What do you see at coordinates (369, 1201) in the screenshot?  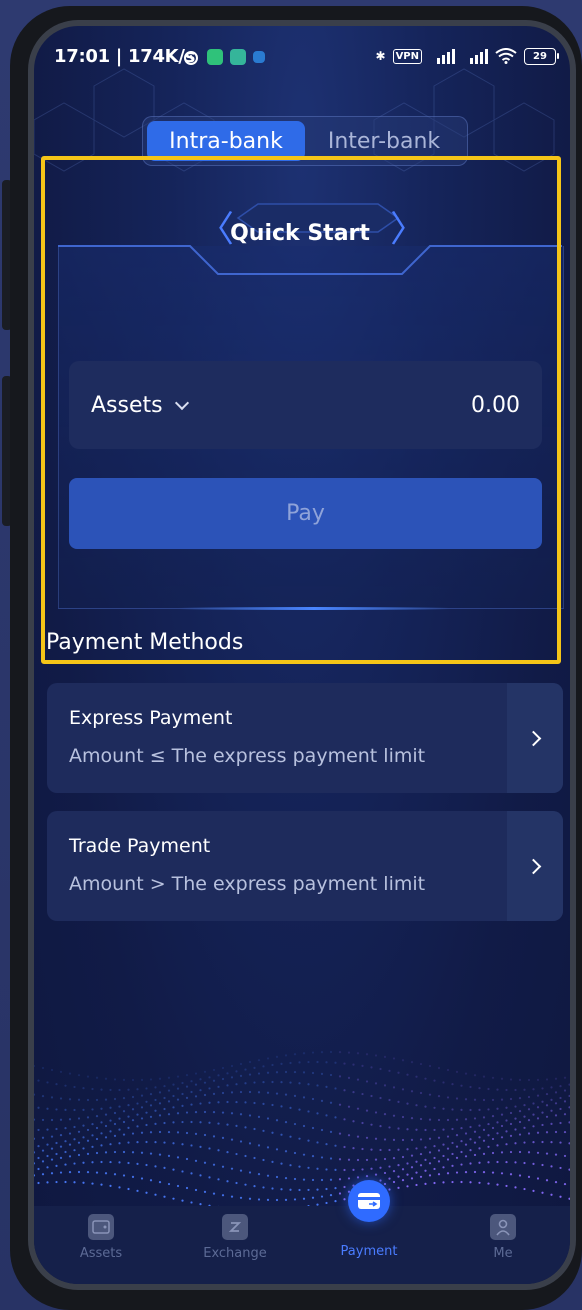 I see `payment-icon` at bounding box center [369, 1201].